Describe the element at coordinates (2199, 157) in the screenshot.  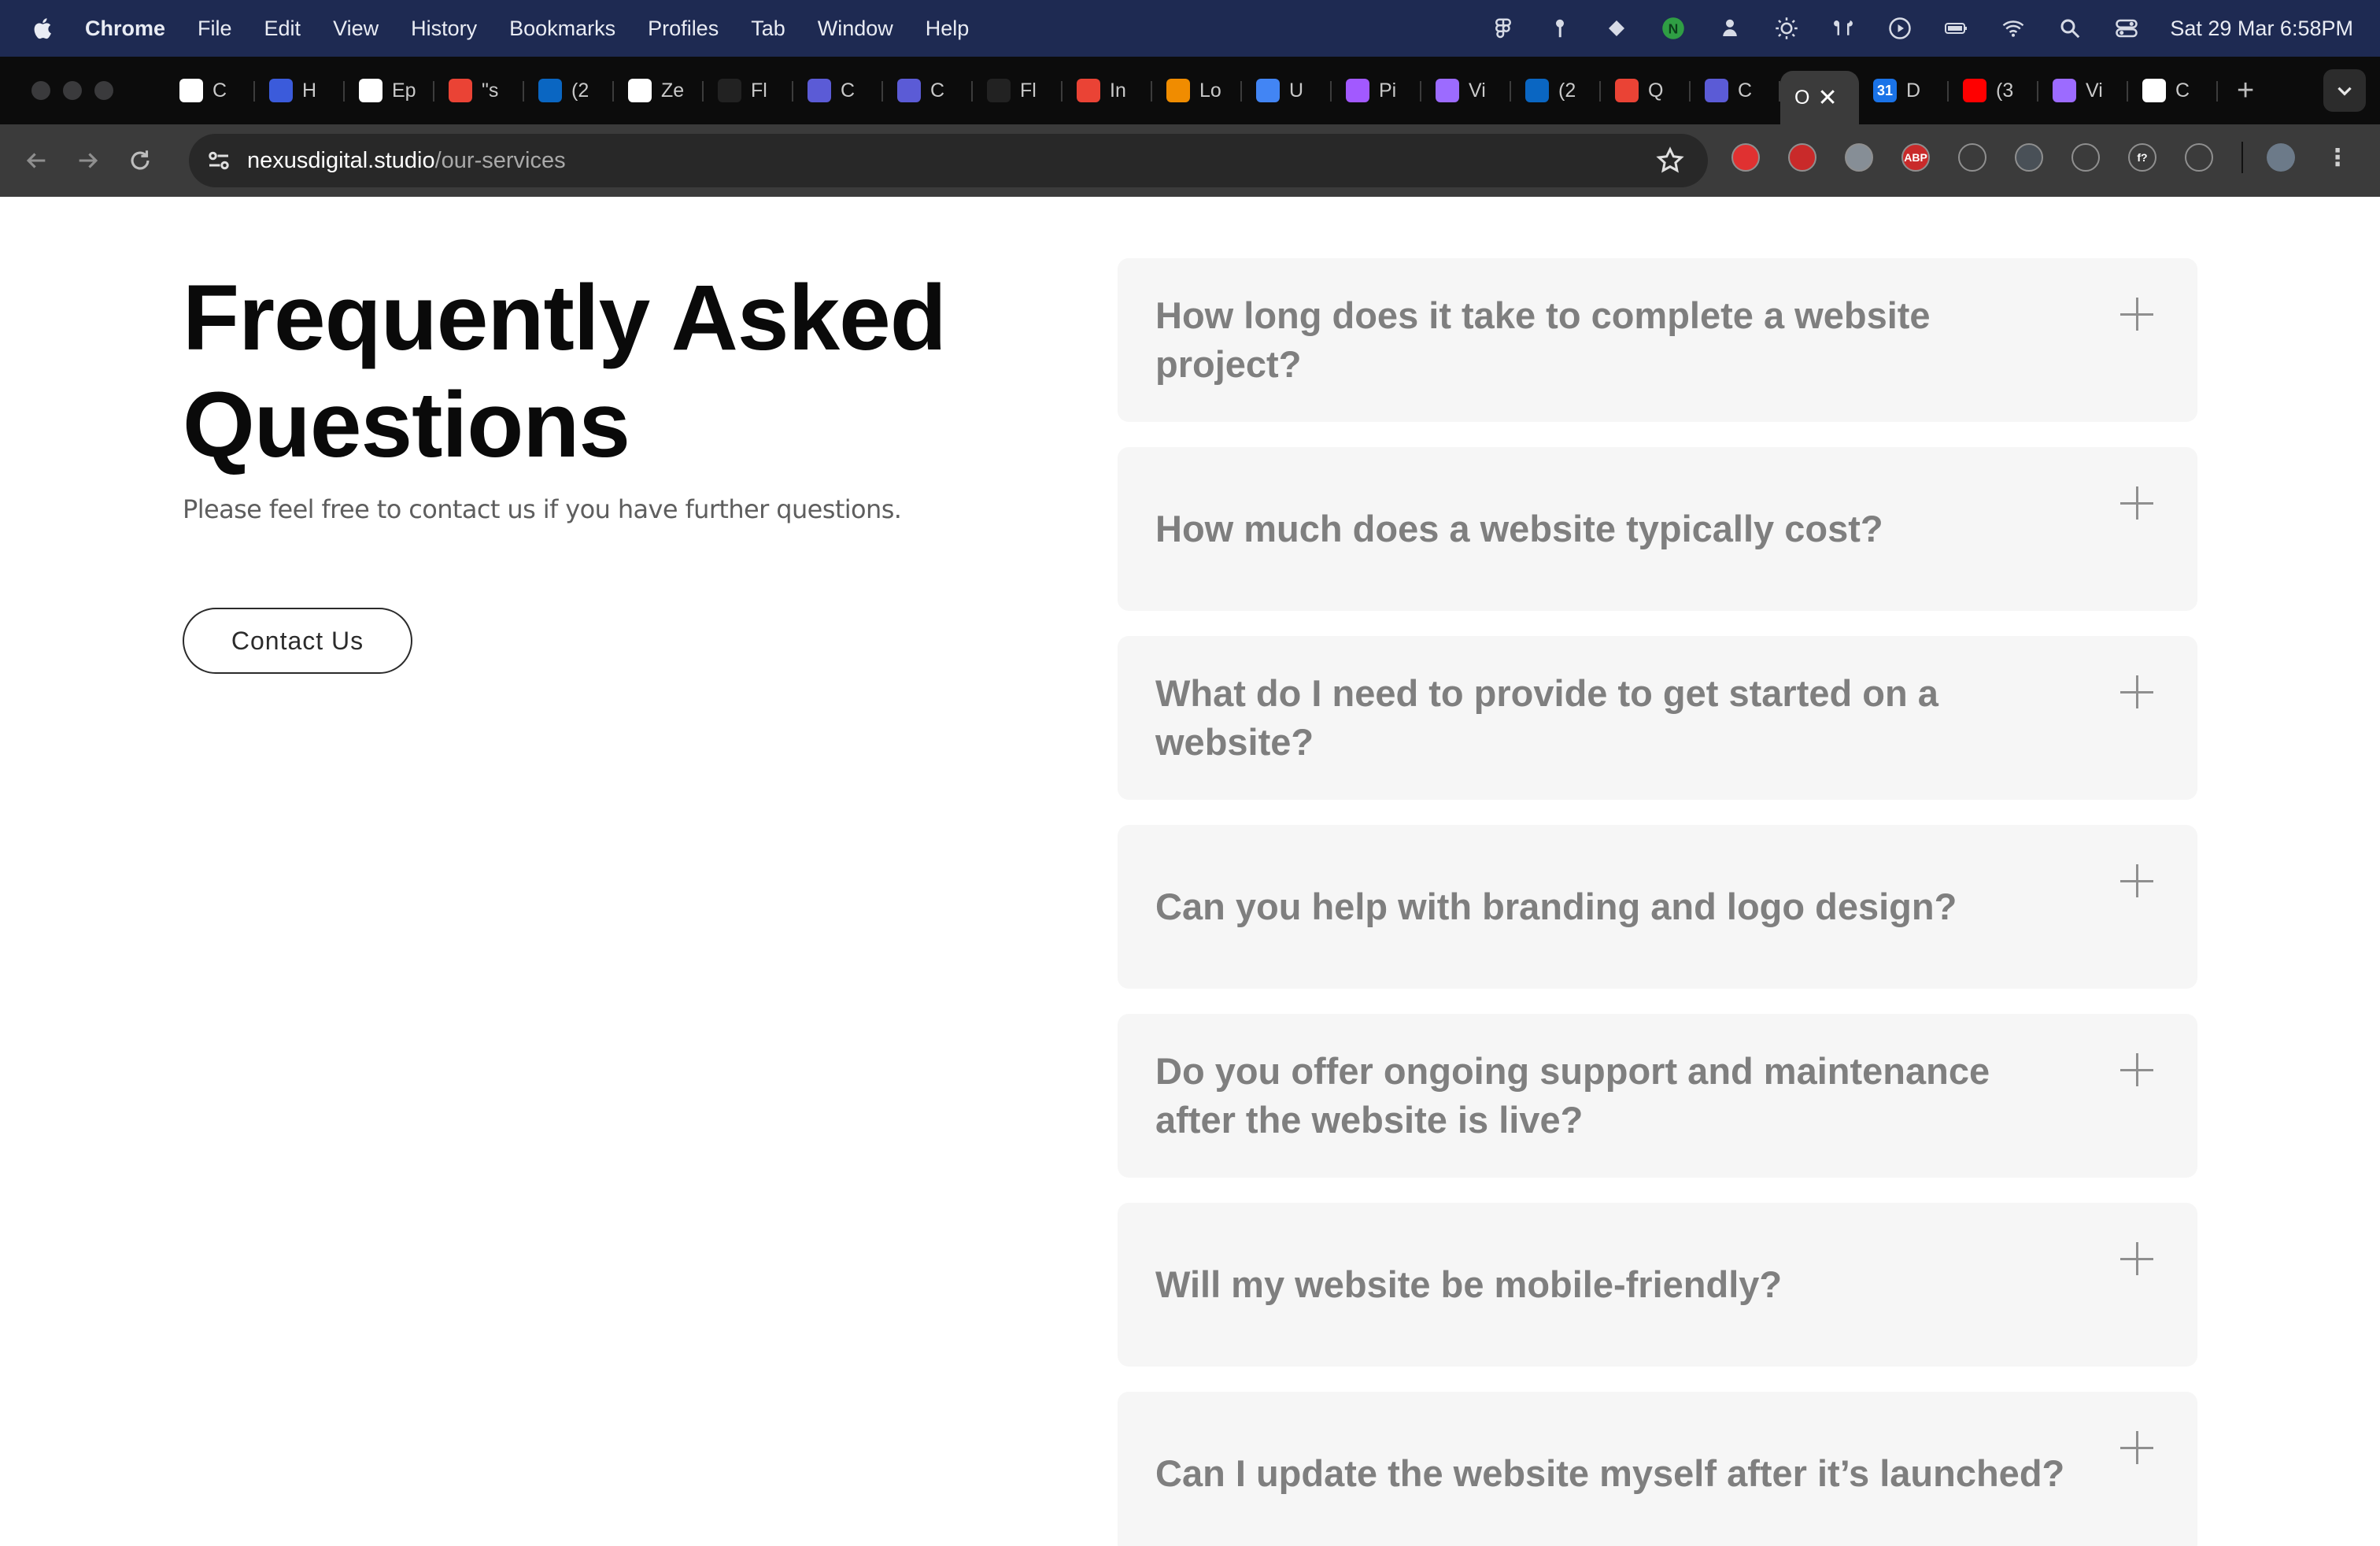
I see `puzzle-extension-icon` at that location.